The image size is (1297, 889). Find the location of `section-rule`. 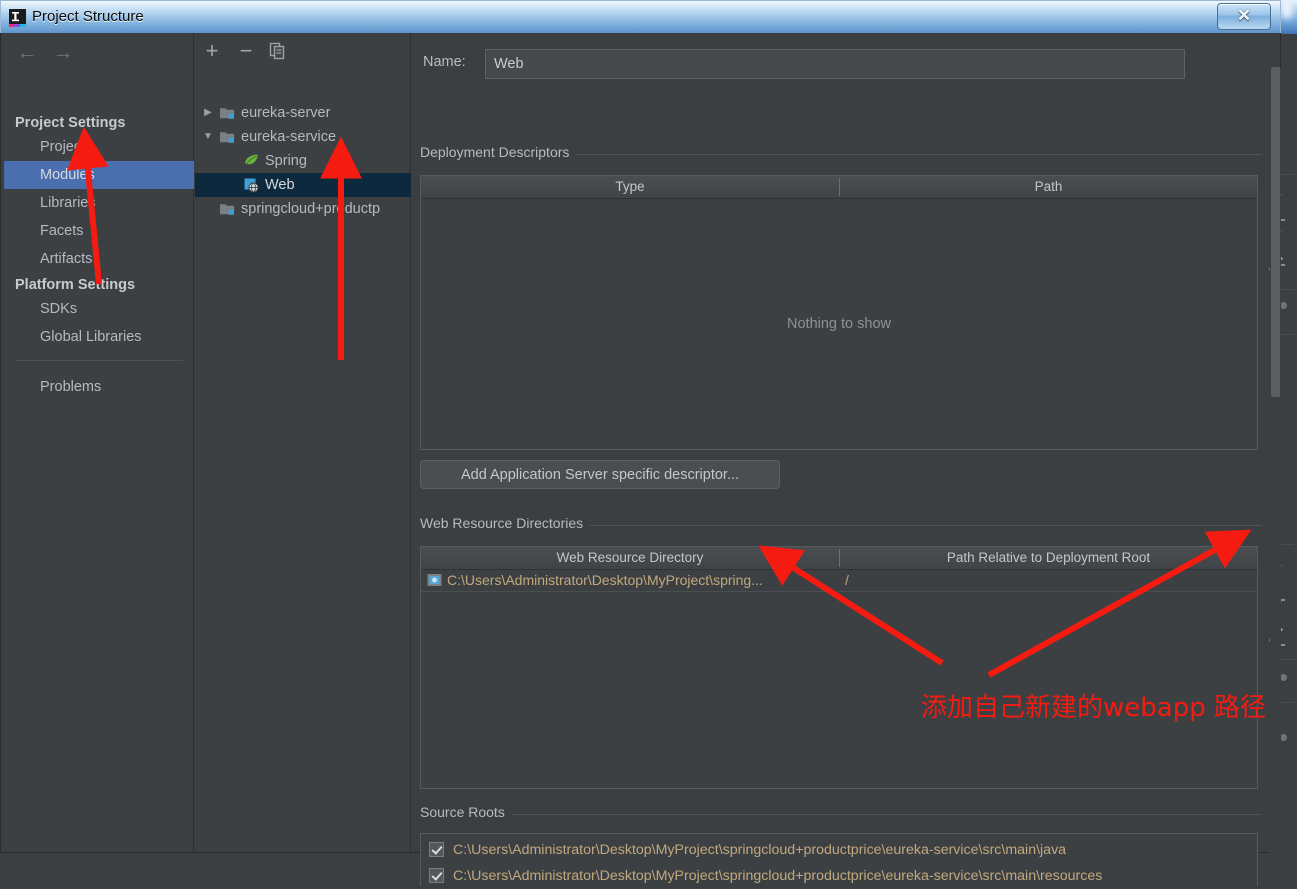

section-rule is located at coordinates (841, 814).